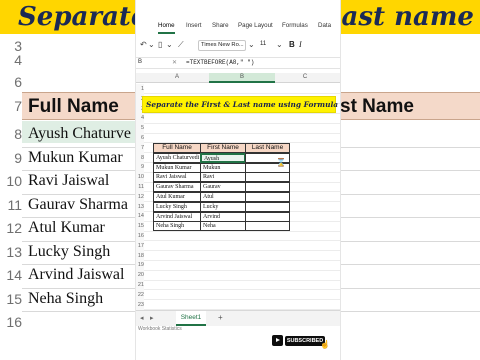 This screenshot has height=360, width=480. I want to click on row-number: 19, so click(140, 265).